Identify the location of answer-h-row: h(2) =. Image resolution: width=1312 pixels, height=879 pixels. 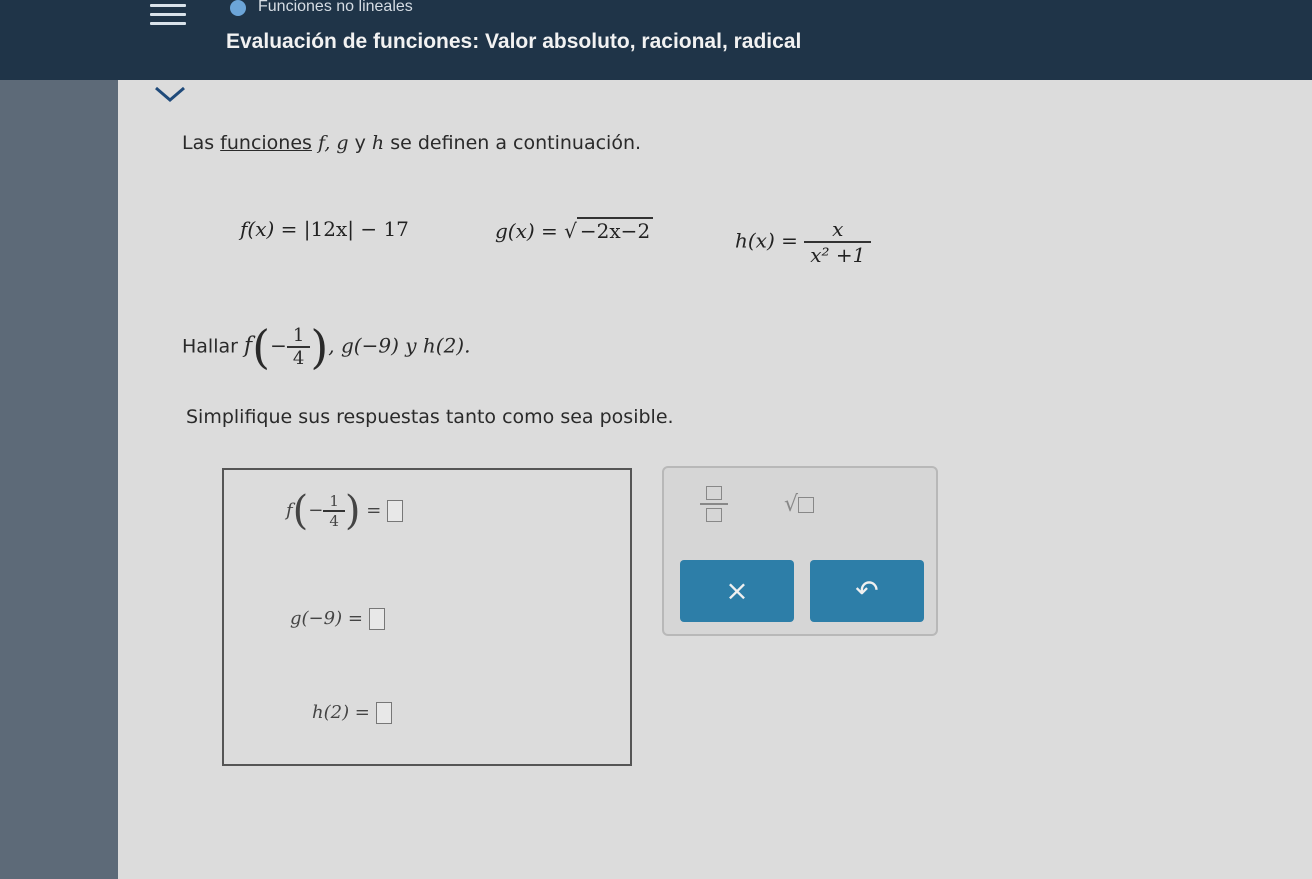
(352, 713).